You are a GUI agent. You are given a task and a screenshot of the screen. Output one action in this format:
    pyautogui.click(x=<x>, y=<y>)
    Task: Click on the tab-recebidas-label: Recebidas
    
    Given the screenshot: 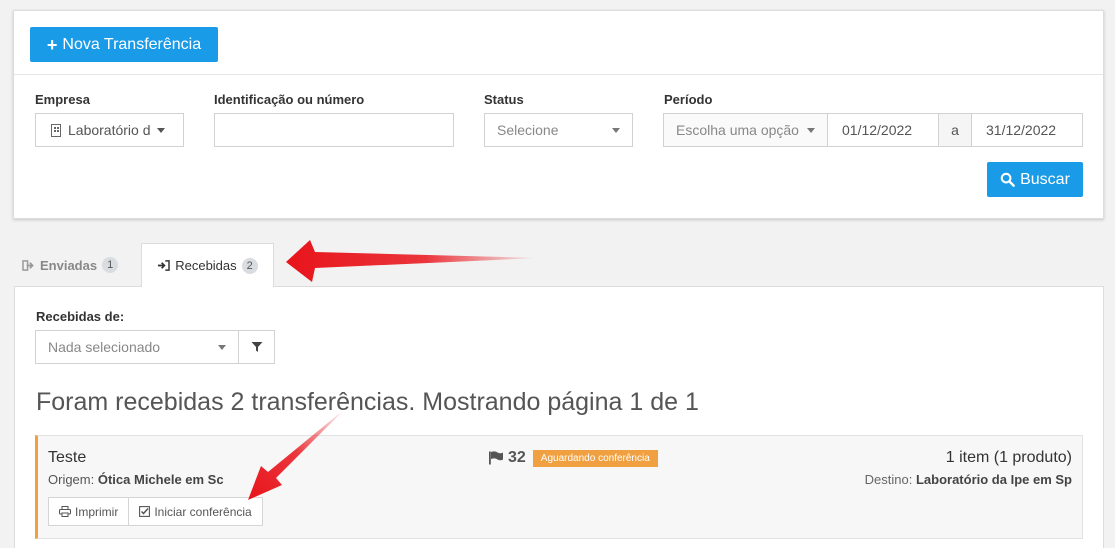 What is the action you would take?
    pyautogui.click(x=206, y=265)
    